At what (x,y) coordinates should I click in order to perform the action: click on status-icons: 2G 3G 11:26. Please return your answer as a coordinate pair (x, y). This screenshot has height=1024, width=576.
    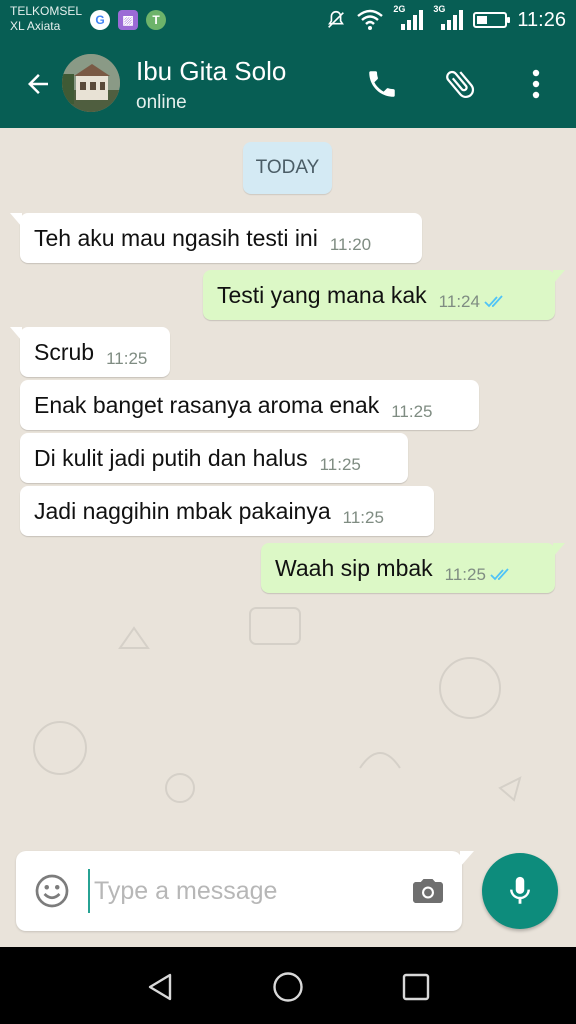
    Looking at the image, I should click on (445, 18).